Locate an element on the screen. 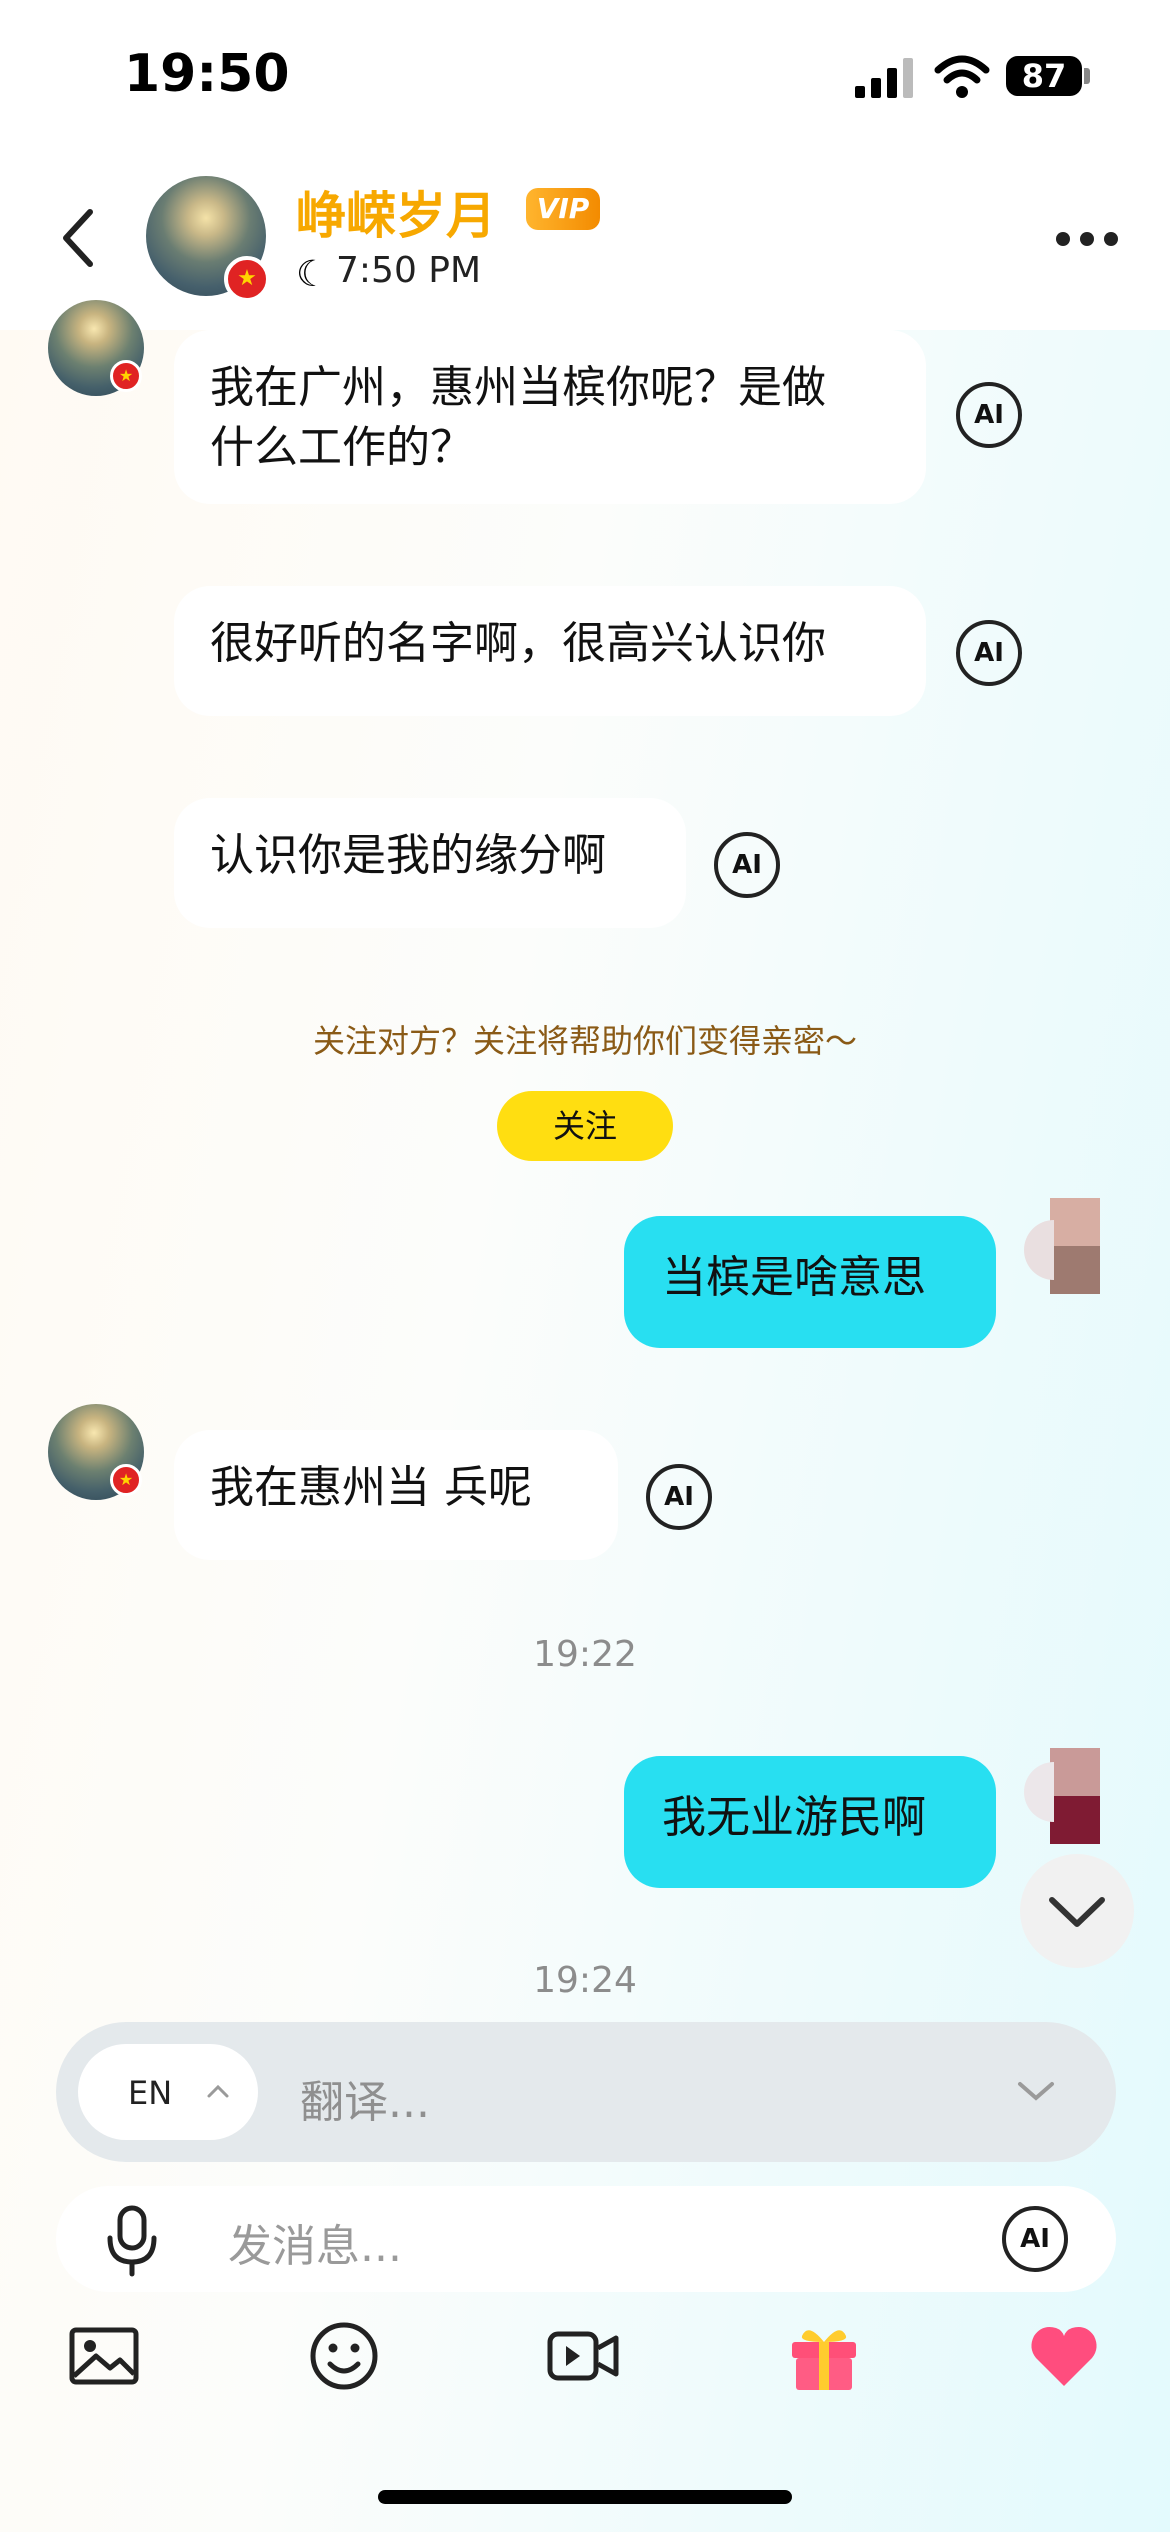 This screenshot has width=1170, height=2532. more-options-icon is located at coordinates (1088, 241).